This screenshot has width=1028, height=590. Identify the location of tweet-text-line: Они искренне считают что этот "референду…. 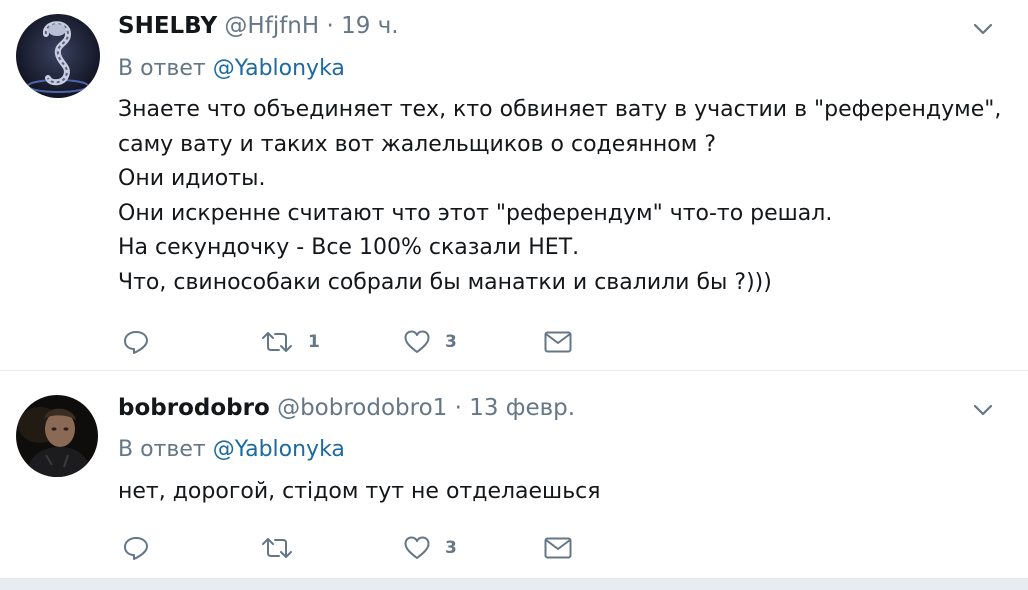
(475, 213).